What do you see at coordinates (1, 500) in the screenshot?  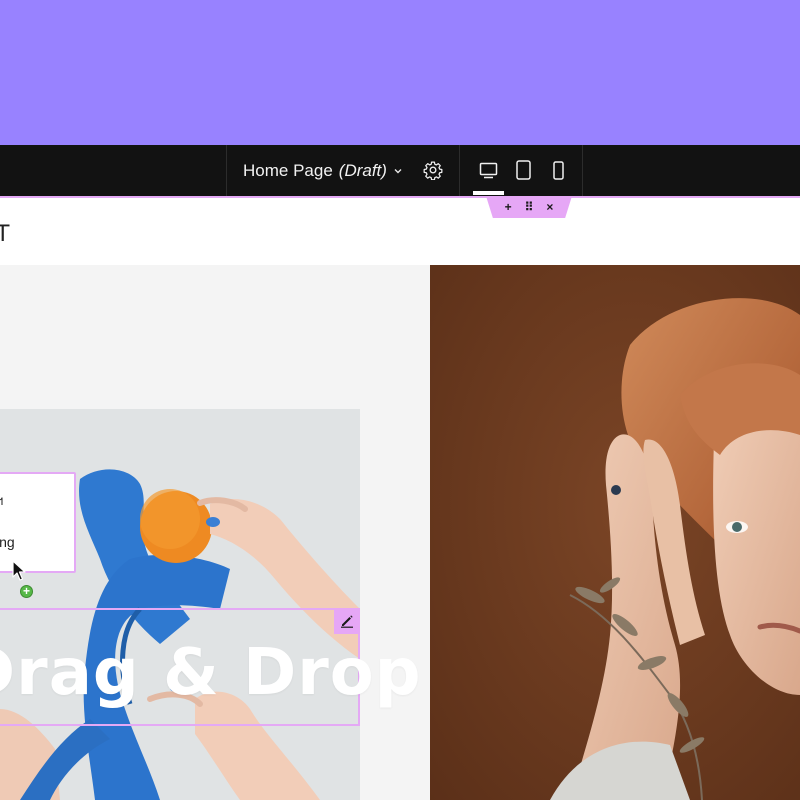 I see `dropdown-item: ฯ` at bounding box center [1, 500].